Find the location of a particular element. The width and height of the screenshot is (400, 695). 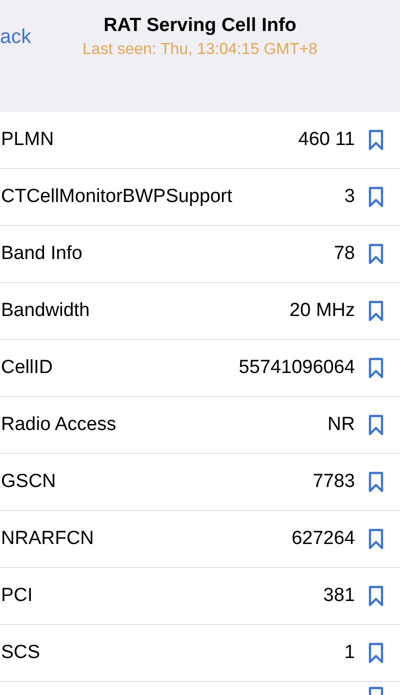

row-label: GSCN is located at coordinates (28, 482).